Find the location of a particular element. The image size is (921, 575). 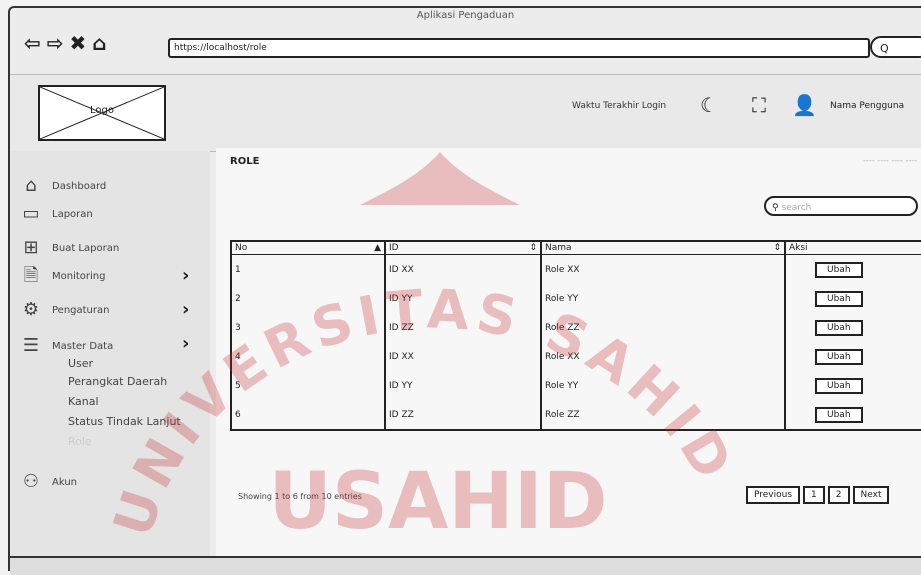

table-row: 6 ID ZZ Role ZZ Ubah is located at coordinates (575, 415).